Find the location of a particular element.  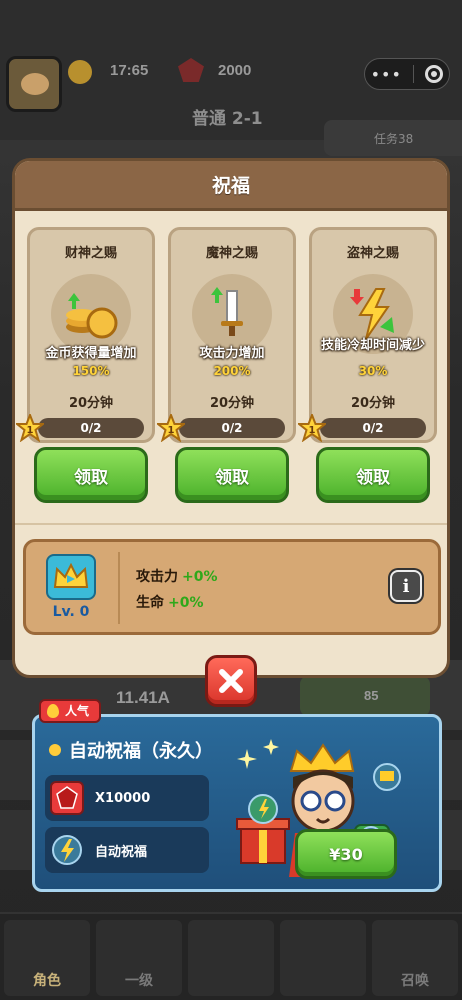

player-avatar is located at coordinates (34, 84).